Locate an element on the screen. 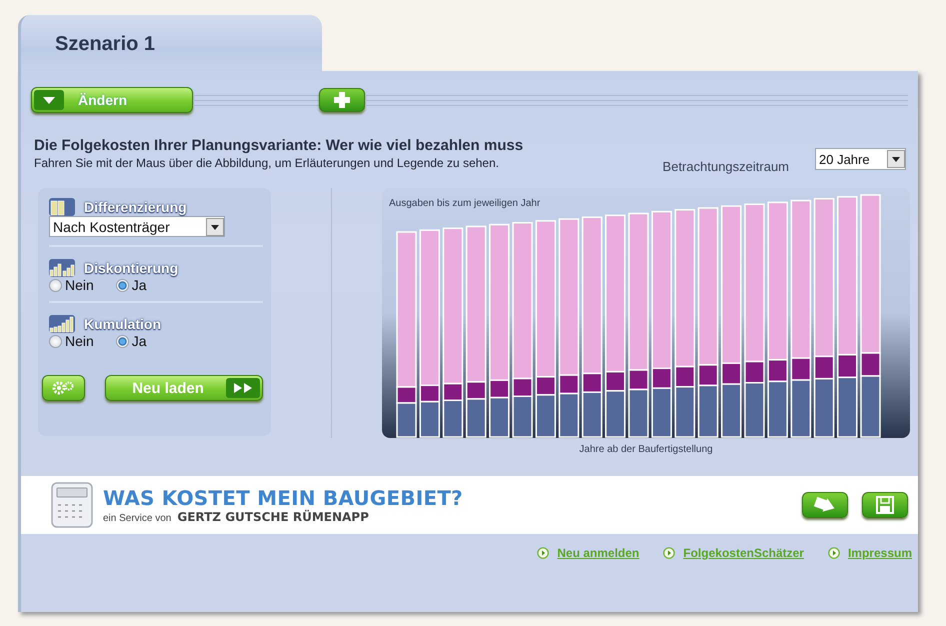  plus-icon is located at coordinates (342, 100).